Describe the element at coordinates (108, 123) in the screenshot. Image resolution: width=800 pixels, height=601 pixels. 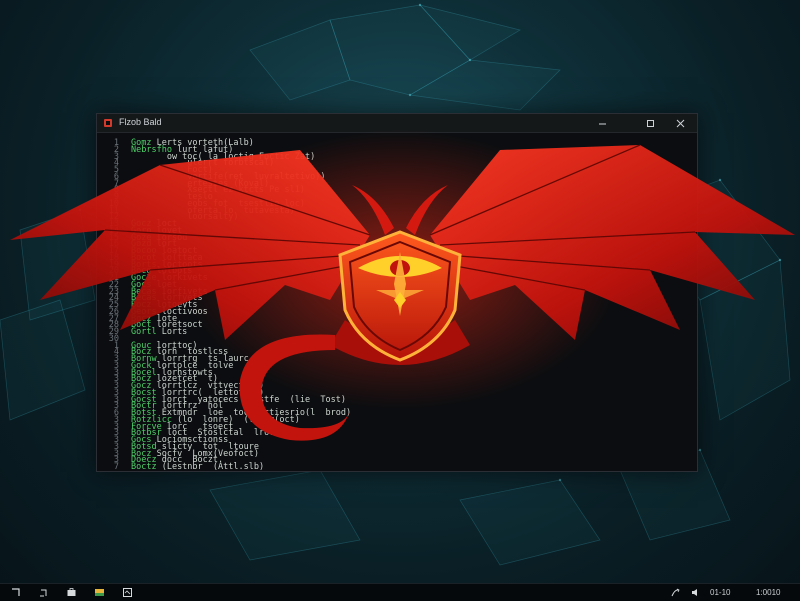
I see `app-icon` at that location.